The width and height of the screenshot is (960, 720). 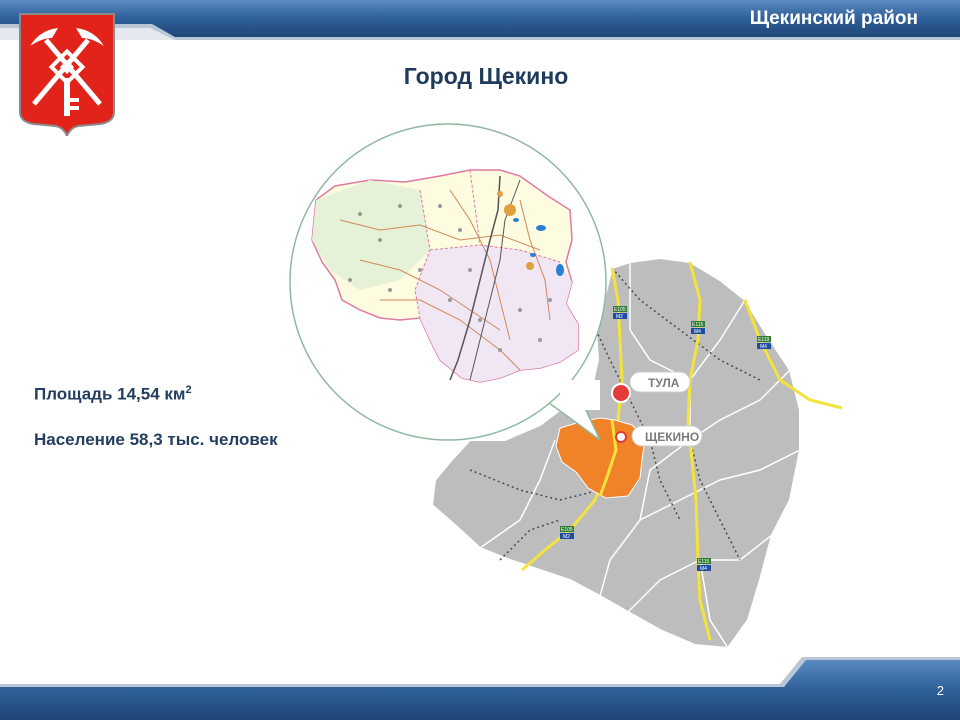 I want to click on area-stat: Площадь 14,54 км2, so click(x=113, y=394).